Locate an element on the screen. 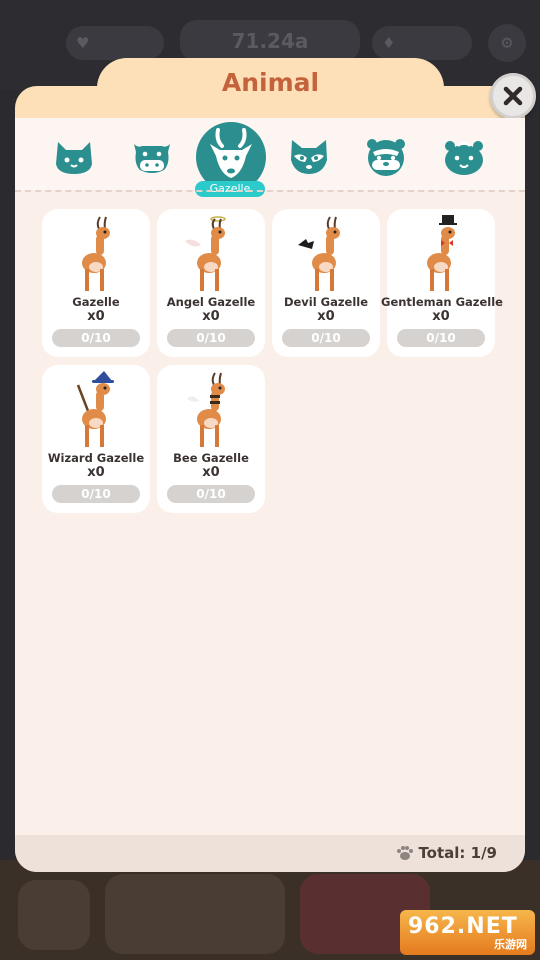 Image resolution: width=540 pixels, height=960 pixels. watermark-sub: 乐游网 is located at coordinates (510, 944).